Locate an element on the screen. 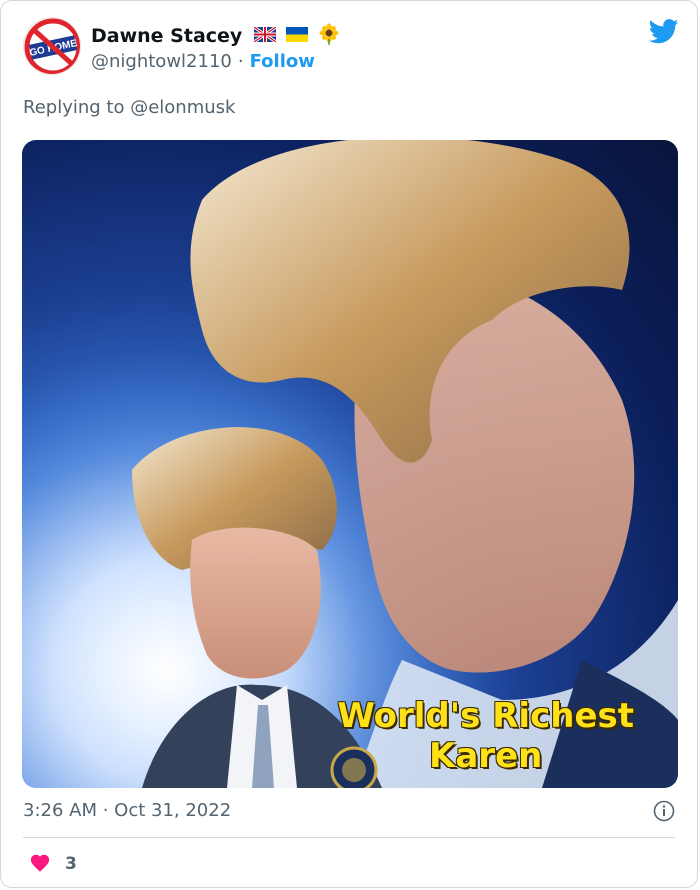 The image size is (700, 890). handle-row: @nightowl2110 · Follow is located at coordinates (203, 61).